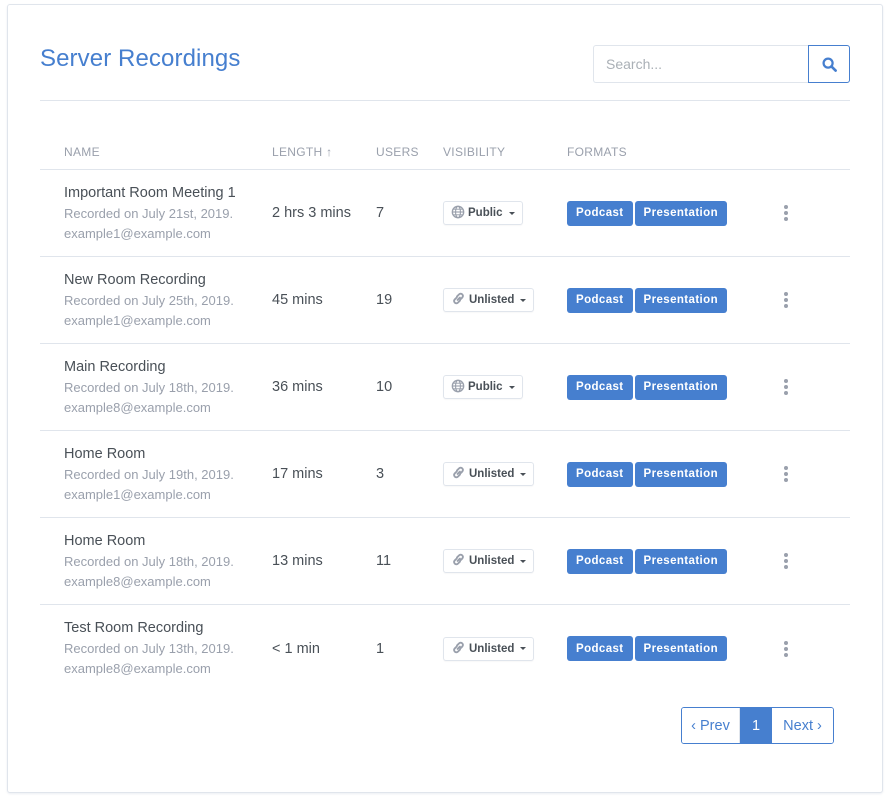  I want to click on recording-length: < 1 min, so click(296, 648).